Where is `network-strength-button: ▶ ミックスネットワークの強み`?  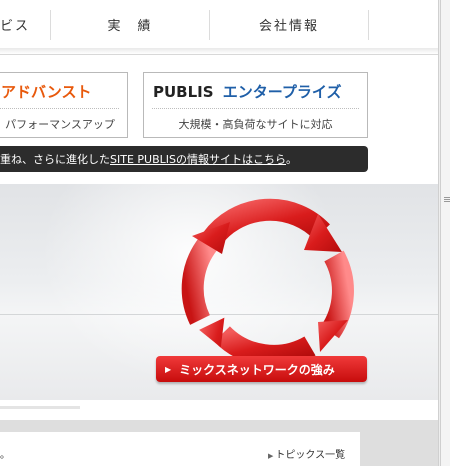 network-strength-button: ▶ ミックスネットワークの強み is located at coordinates (261, 369).